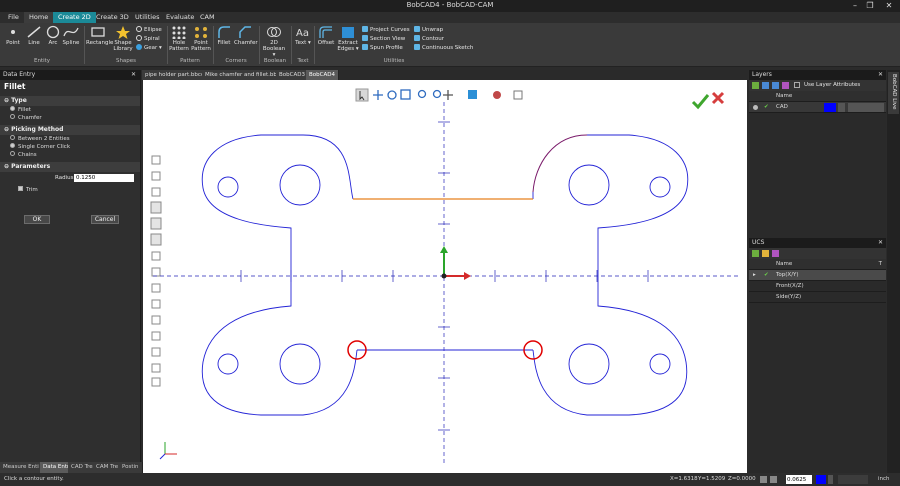  Describe the element at coordinates (207, 17) in the screenshot. I see `menu-cam: CAM` at that location.